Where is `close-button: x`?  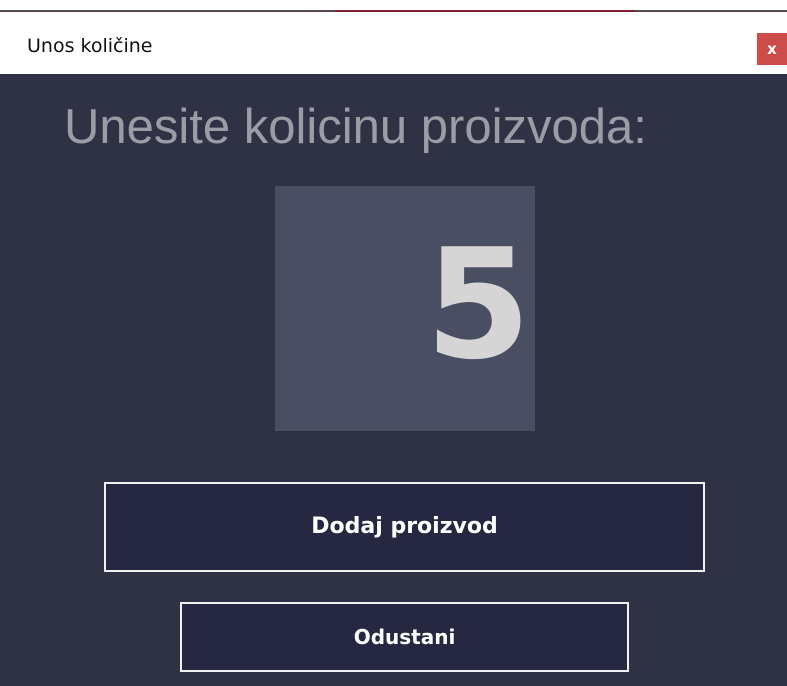 close-button: x is located at coordinates (772, 49).